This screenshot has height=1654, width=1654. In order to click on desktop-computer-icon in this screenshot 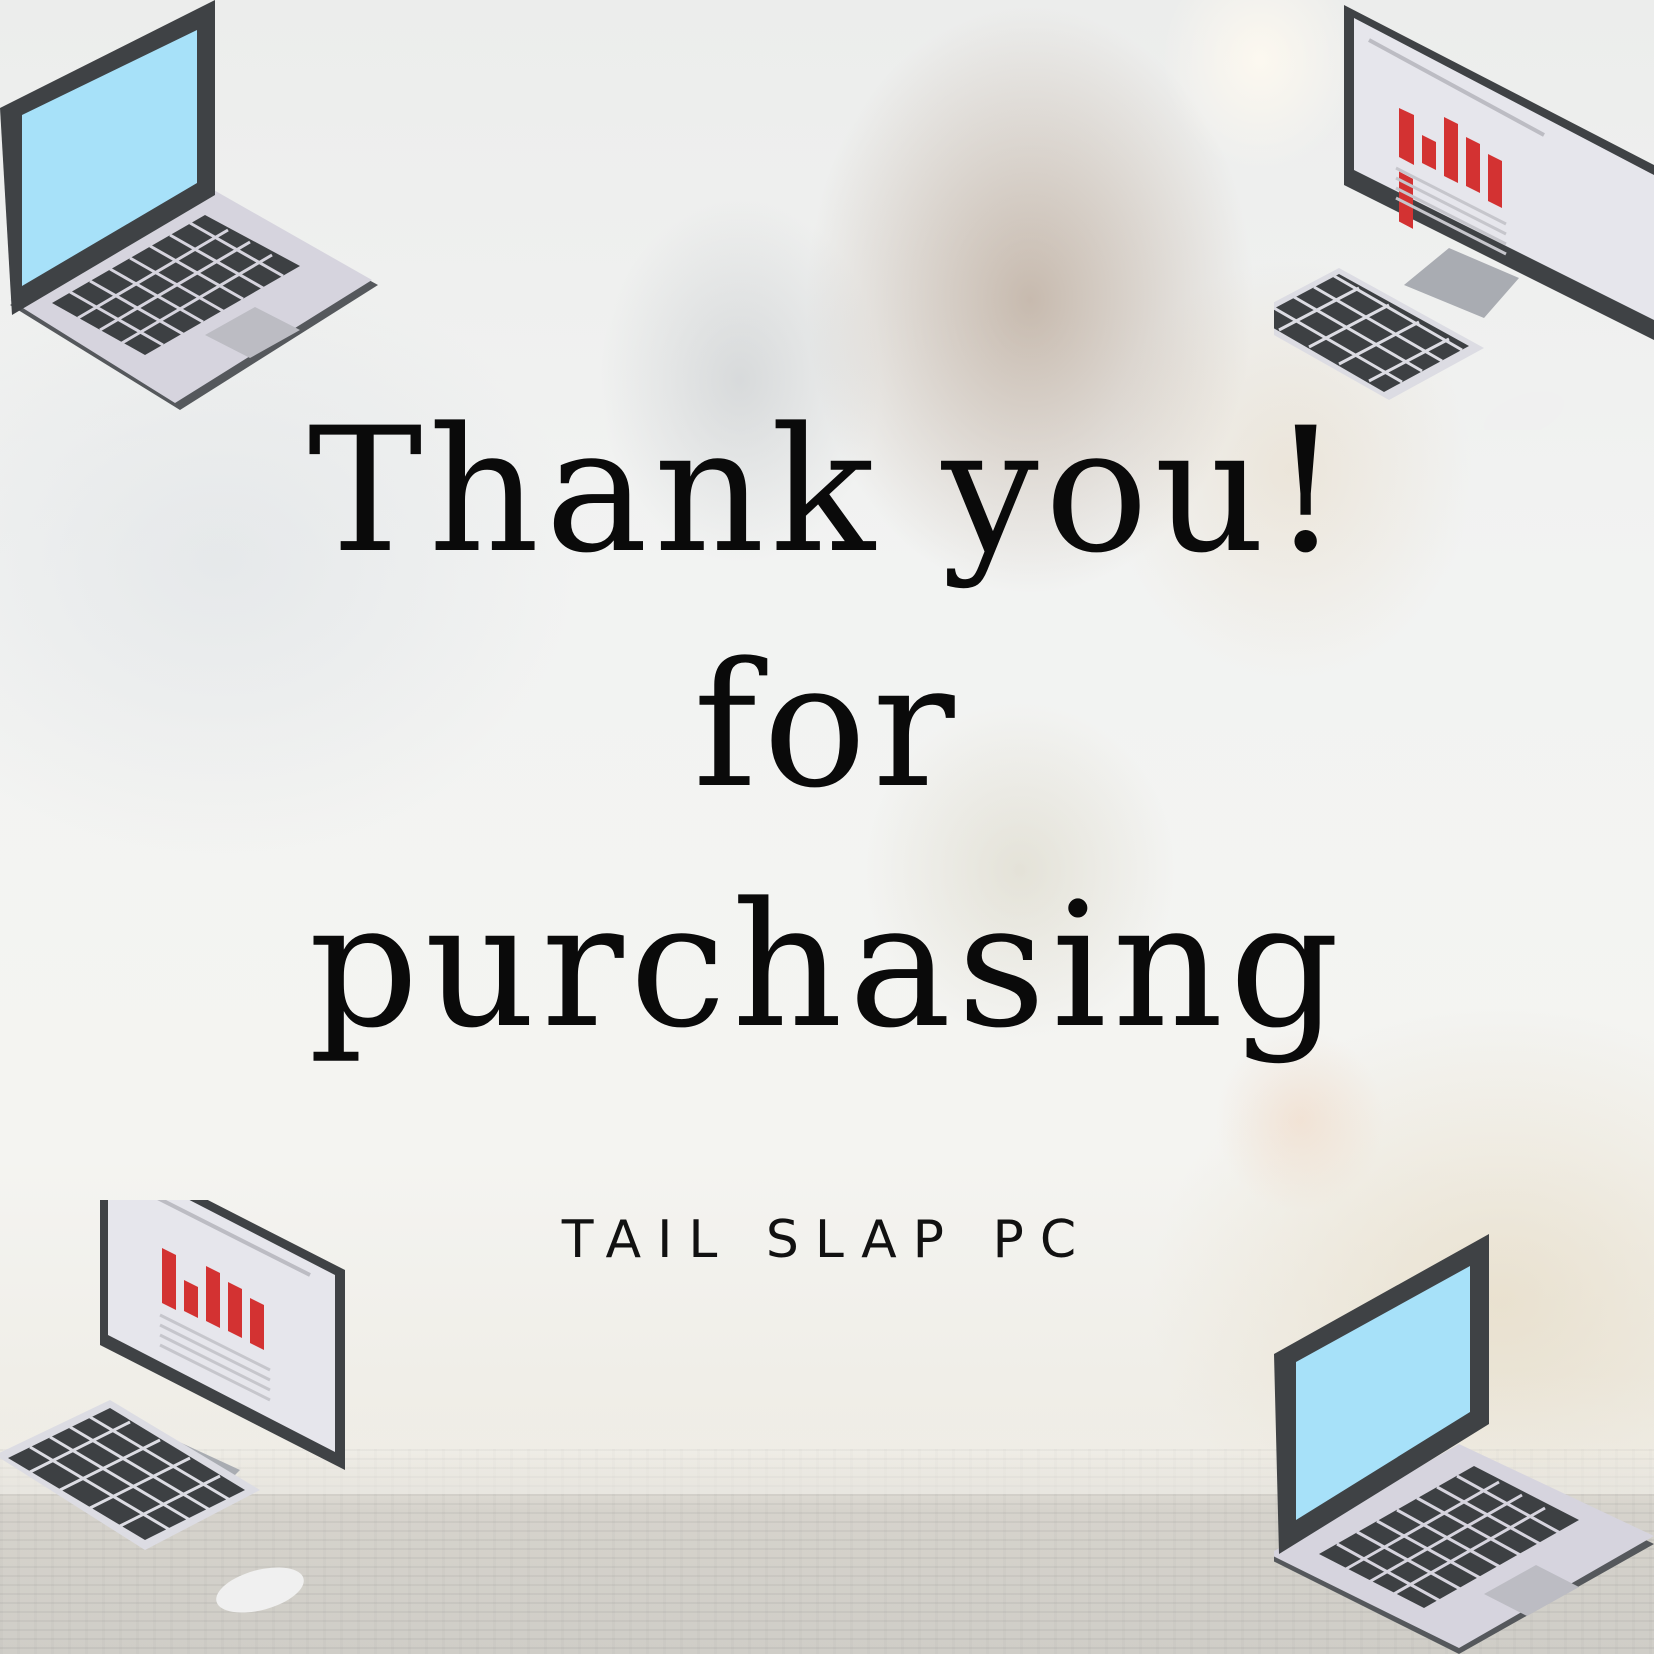, I will do `click(1464, 217)`.